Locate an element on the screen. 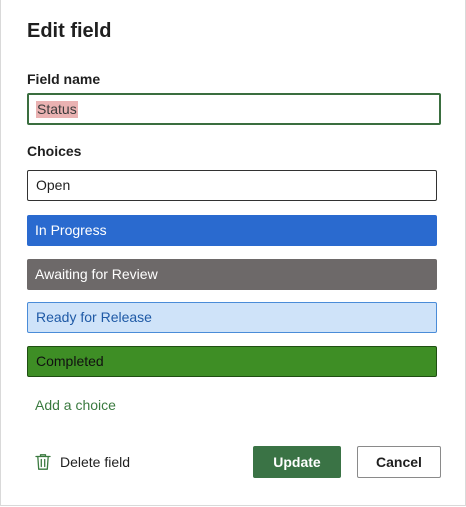 This screenshot has width=466, height=507. panel-title: Edit field is located at coordinates (69, 31).